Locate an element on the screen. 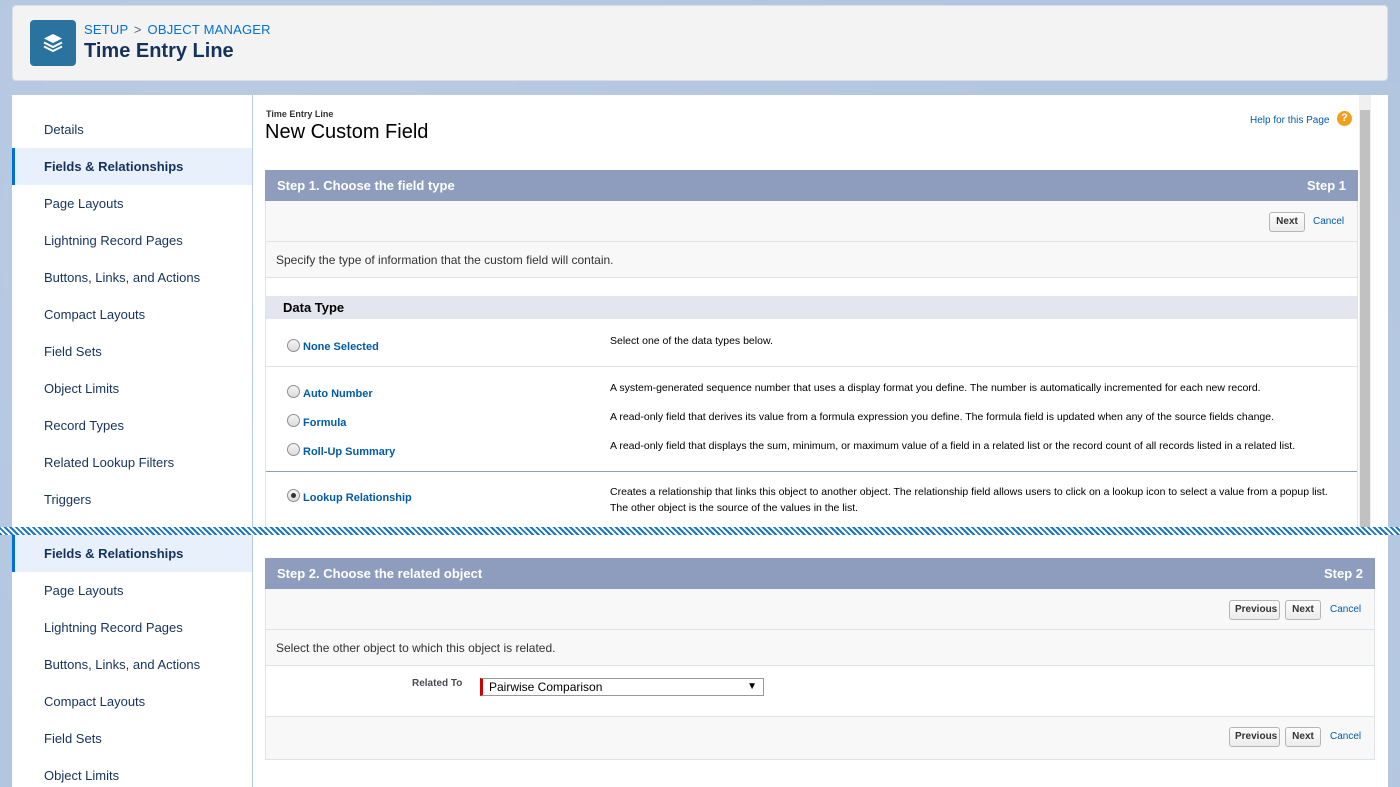  related-to-select: Pairwise Comparison ▼ is located at coordinates (622, 687).